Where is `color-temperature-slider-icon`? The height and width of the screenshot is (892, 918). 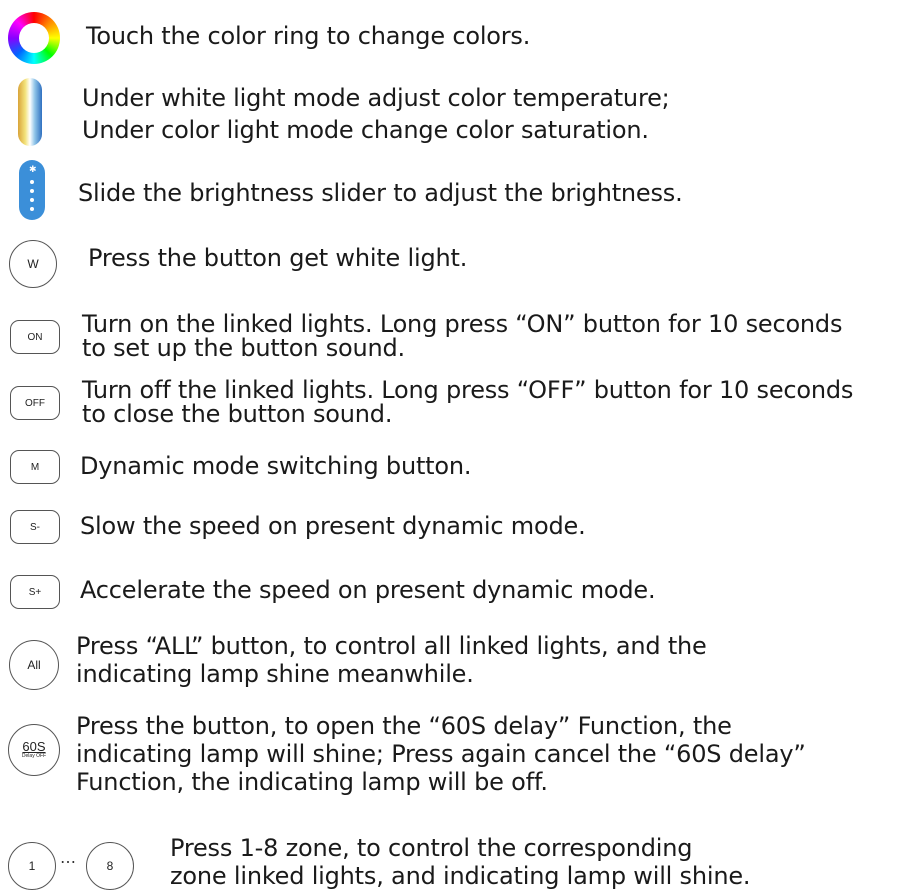
color-temperature-slider-icon is located at coordinates (30, 112).